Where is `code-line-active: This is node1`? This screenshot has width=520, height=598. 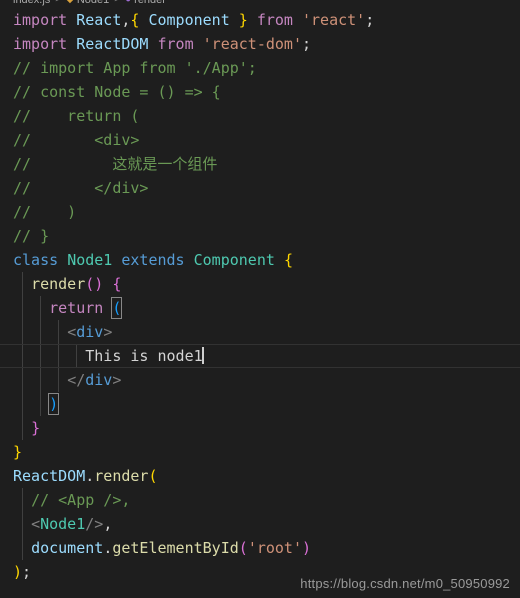
code-line-active: This is node1 is located at coordinates (260, 356).